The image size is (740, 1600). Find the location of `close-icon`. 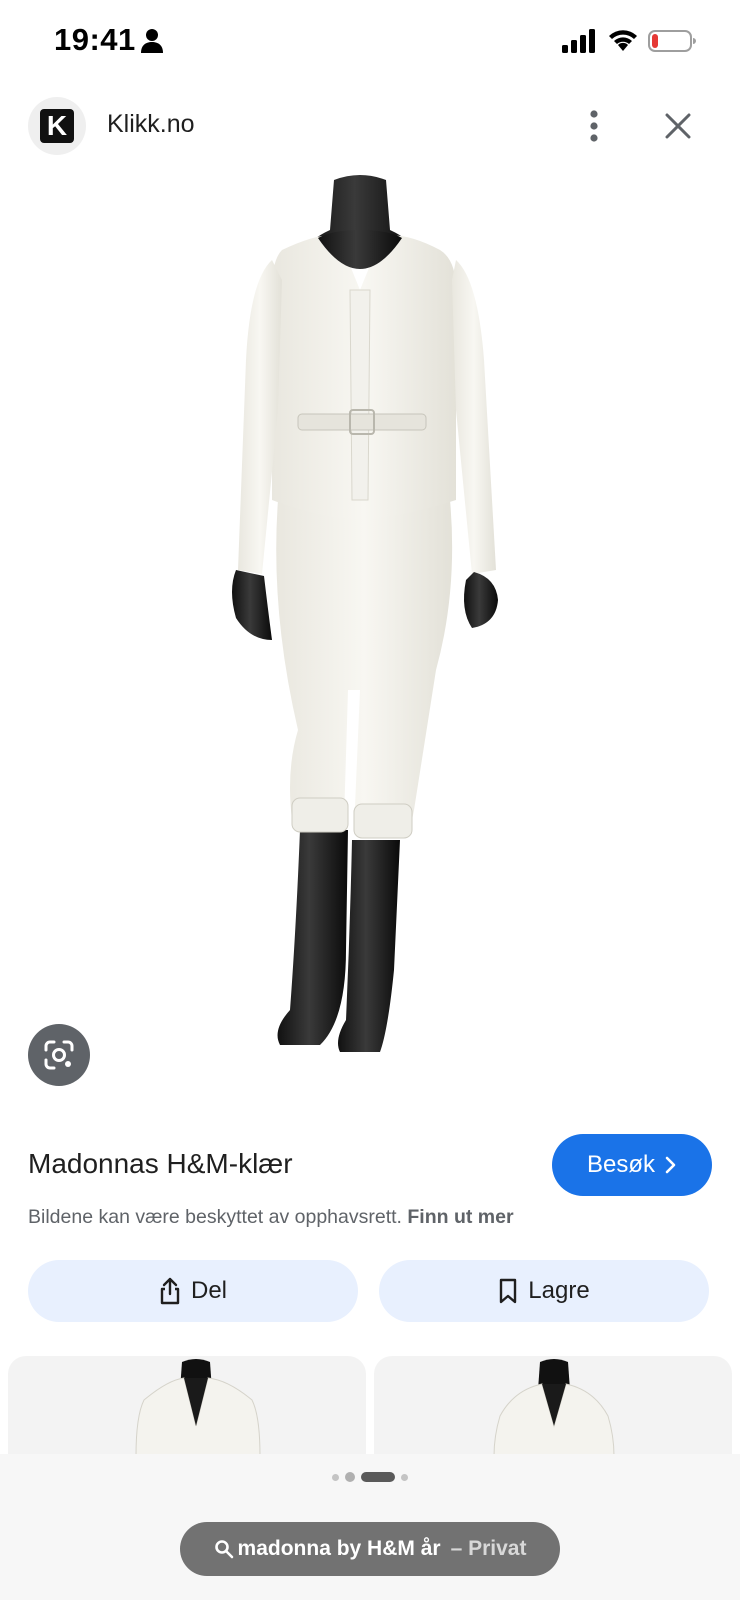

close-icon is located at coordinates (678, 126).